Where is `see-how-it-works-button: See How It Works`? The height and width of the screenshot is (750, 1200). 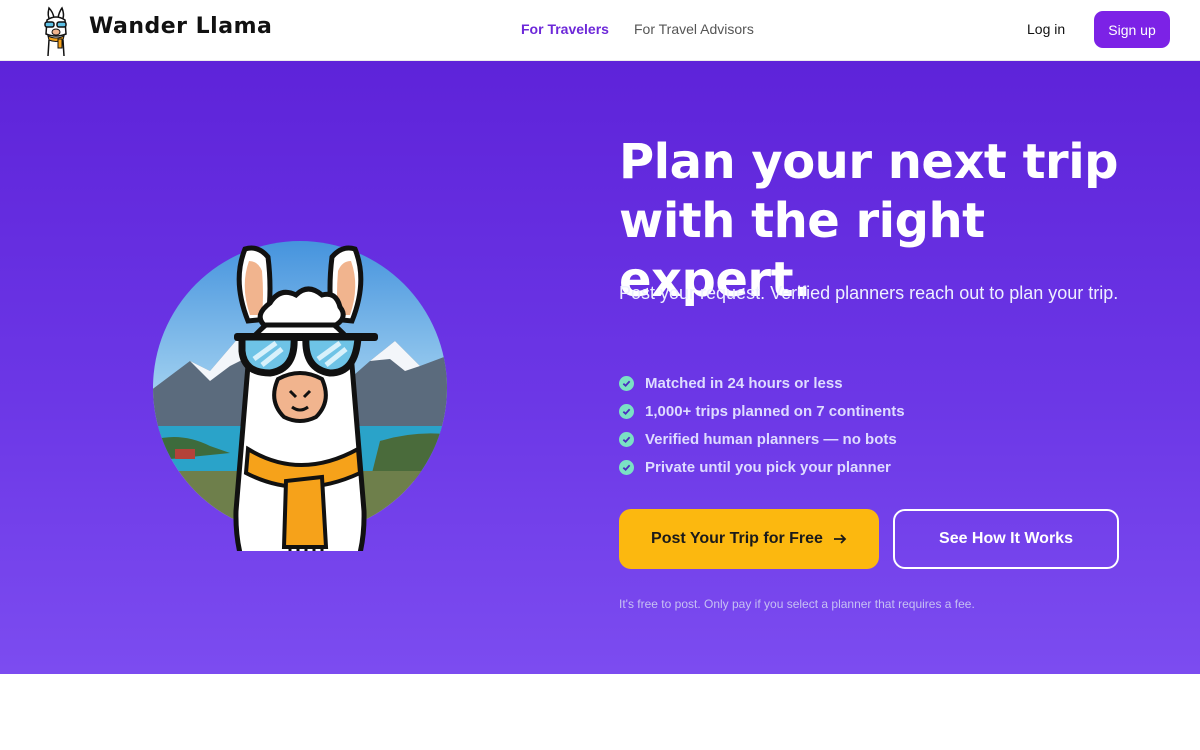
see-how-it-works-button: See How It Works is located at coordinates (1006, 539).